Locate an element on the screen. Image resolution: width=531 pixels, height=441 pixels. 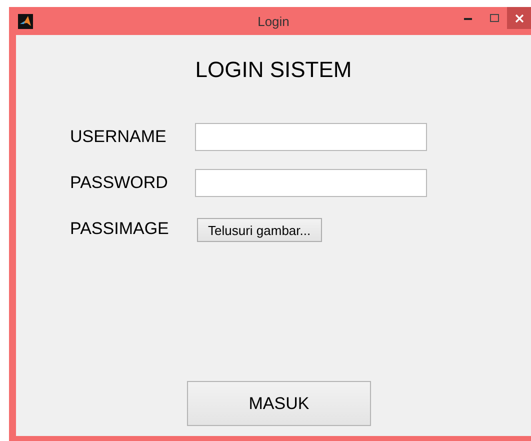
window-title: Login is located at coordinates (274, 21).